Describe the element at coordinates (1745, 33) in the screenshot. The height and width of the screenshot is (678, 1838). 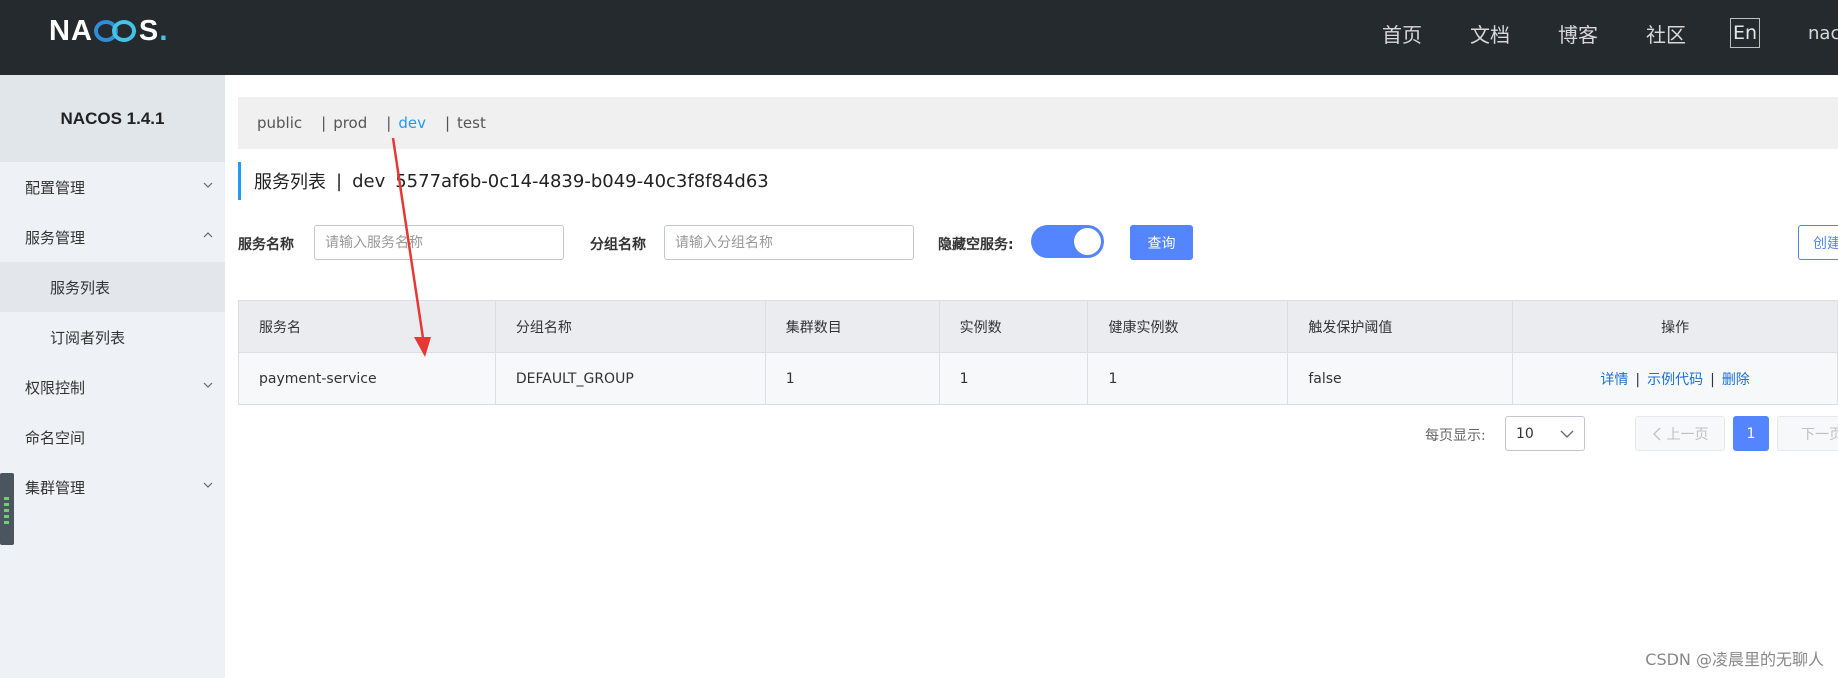
I see `language-switch-button: En` at that location.